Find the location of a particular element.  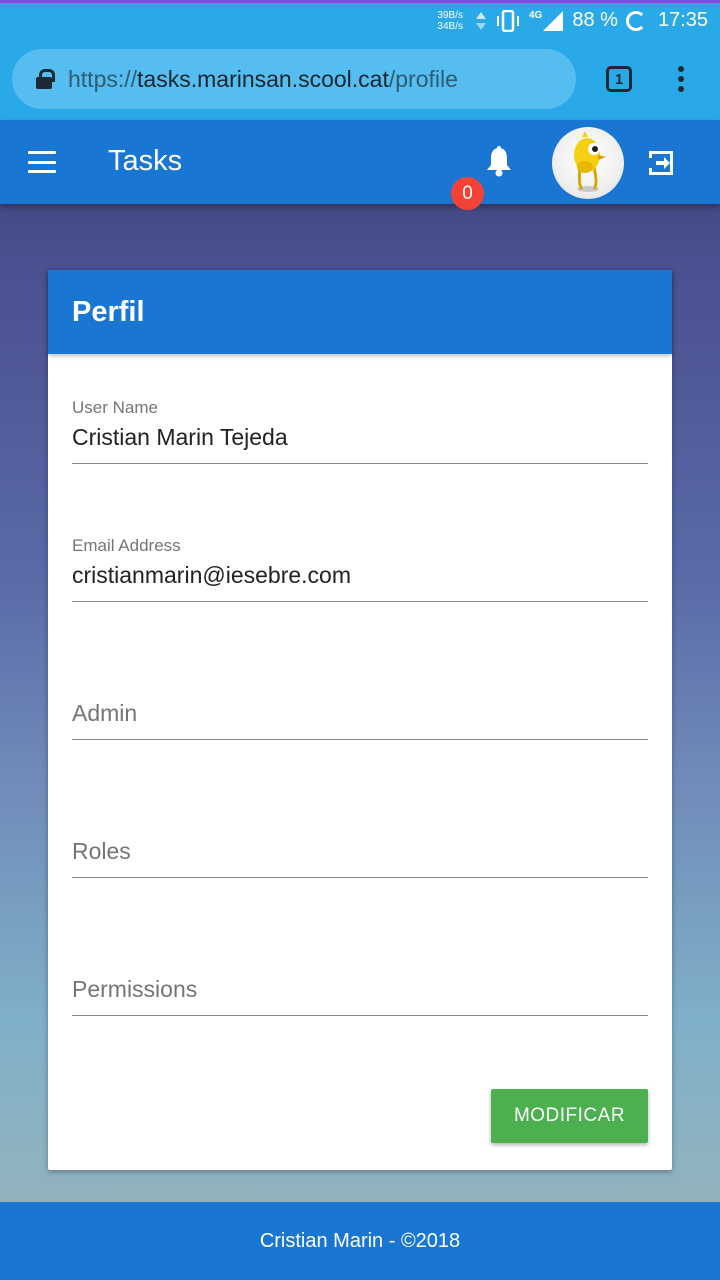

email-value: cristianmarin@iesebre.com is located at coordinates (360, 581).